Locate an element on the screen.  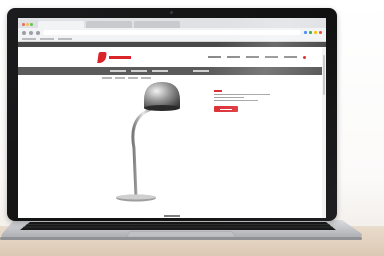
browser-tab-bar is located at coordinates (172, 23).